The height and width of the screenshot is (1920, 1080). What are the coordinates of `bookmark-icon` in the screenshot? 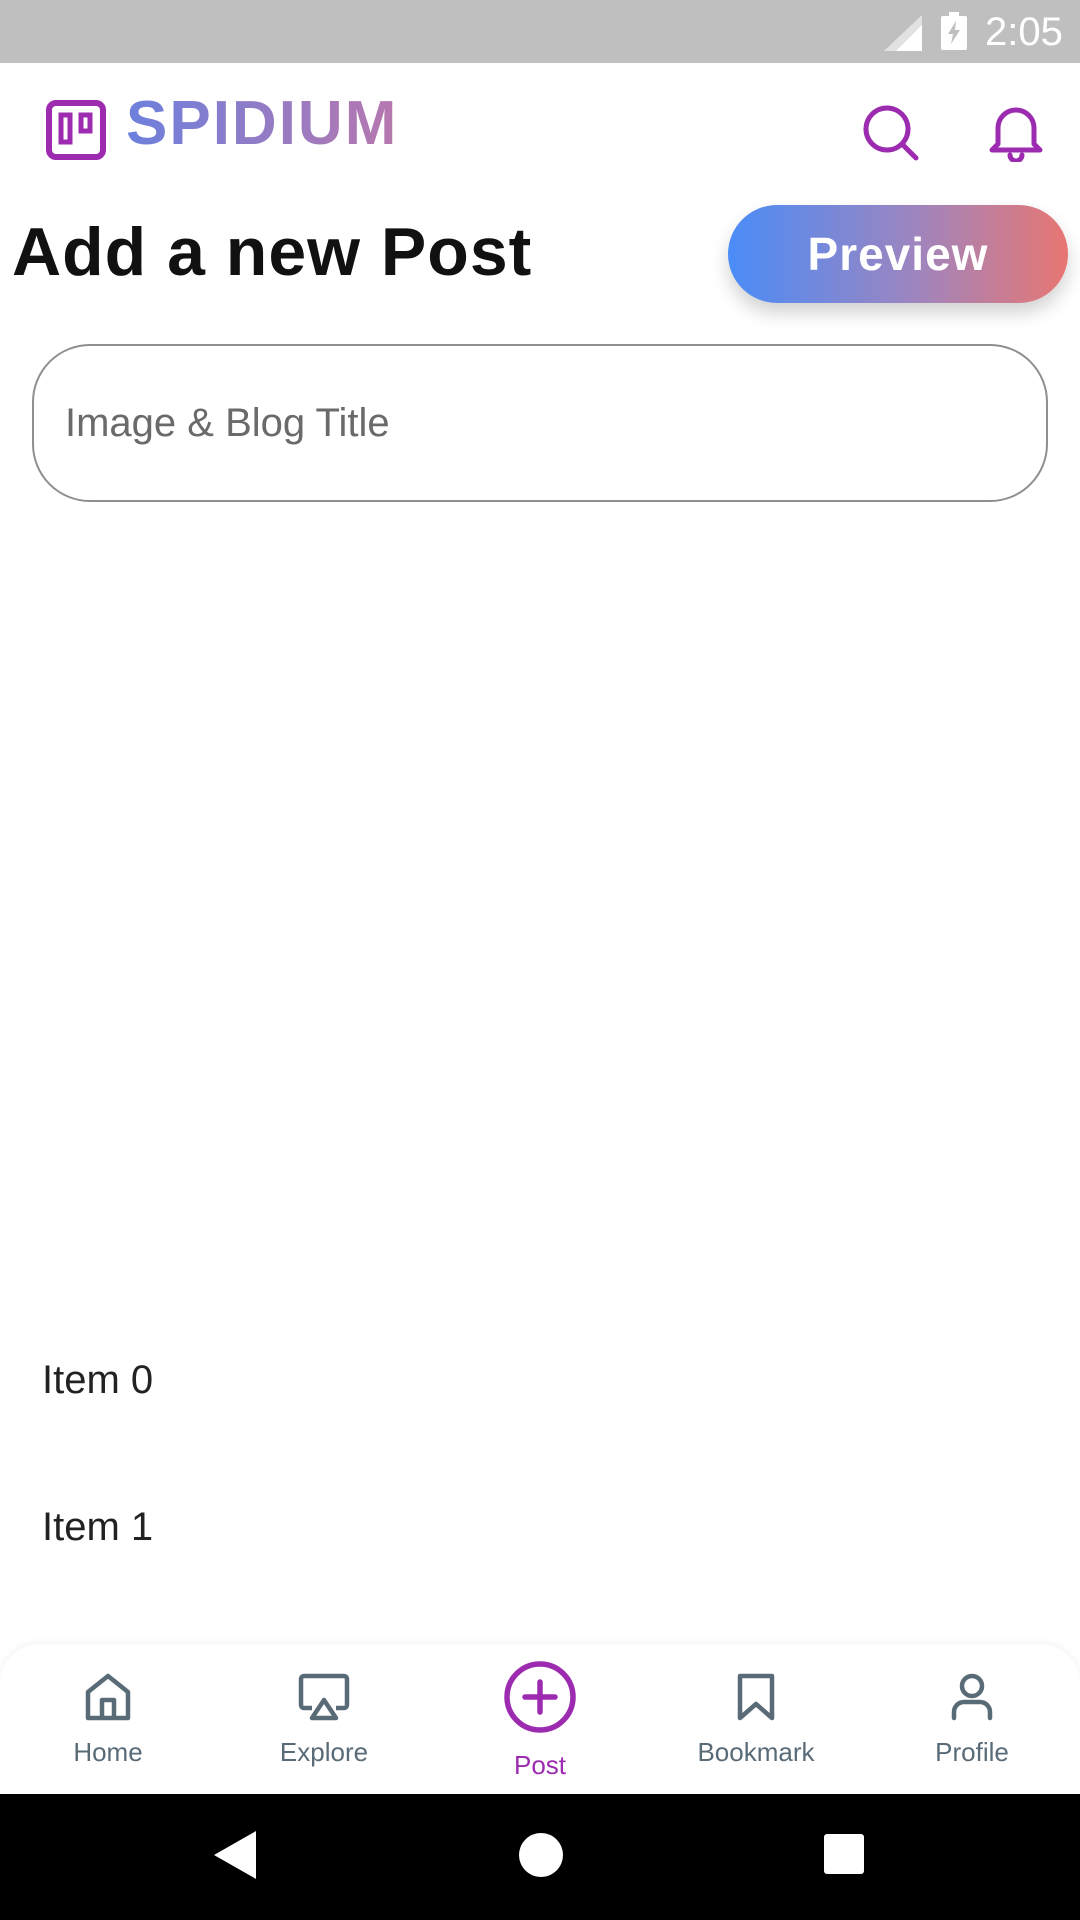 It's located at (756, 1697).